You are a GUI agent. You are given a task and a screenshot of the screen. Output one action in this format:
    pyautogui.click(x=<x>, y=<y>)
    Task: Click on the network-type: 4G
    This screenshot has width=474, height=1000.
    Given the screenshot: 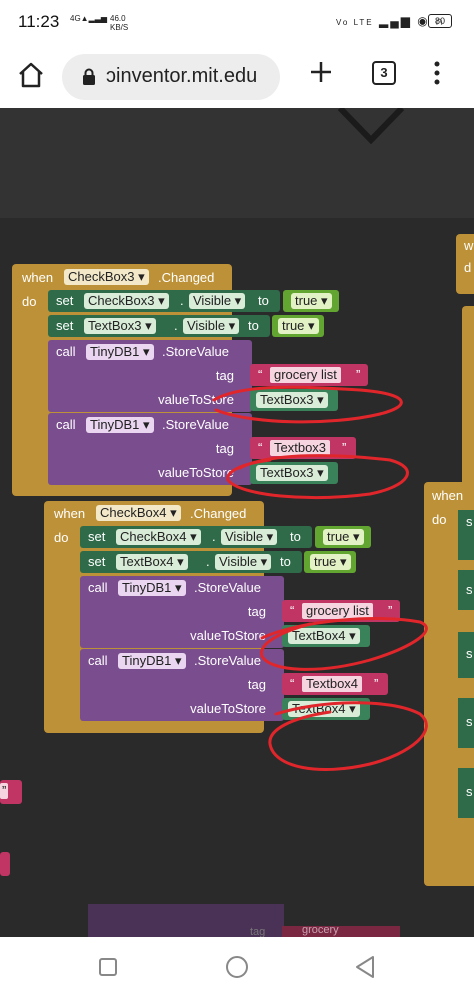 What is the action you would take?
    pyautogui.click(x=75, y=18)
    